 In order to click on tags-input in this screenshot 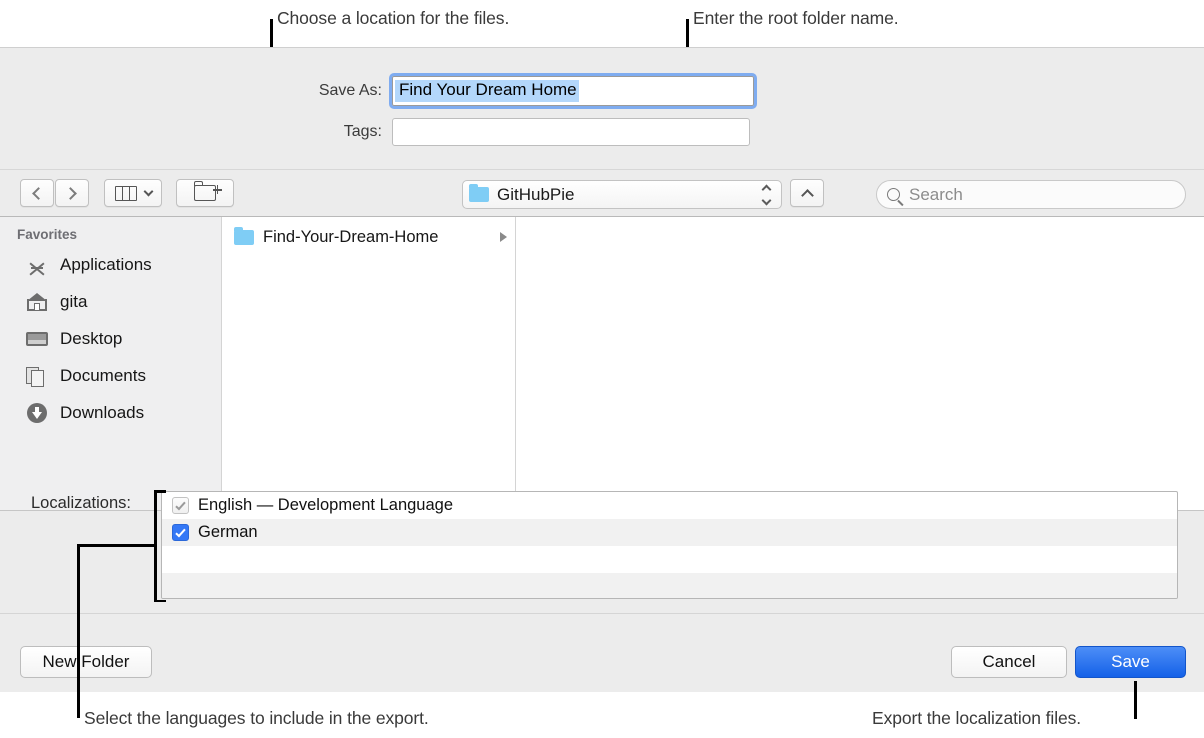, I will do `click(571, 132)`.